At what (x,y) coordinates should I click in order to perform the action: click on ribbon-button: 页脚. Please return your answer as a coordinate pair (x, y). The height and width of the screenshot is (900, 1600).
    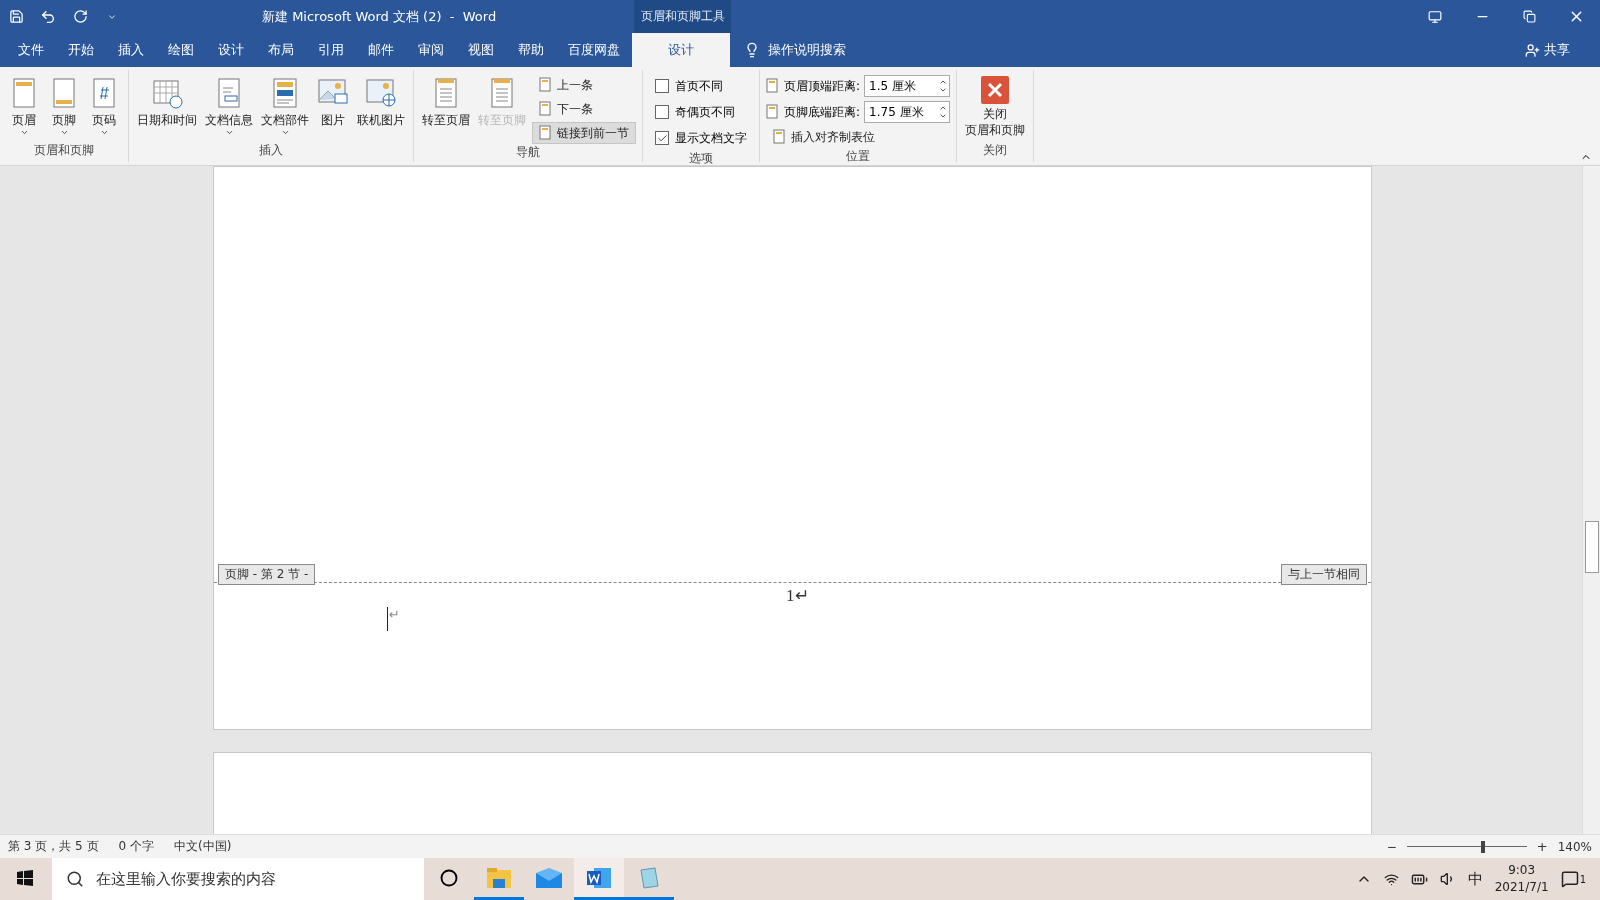
    Looking at the image, I should click on (64, 106).